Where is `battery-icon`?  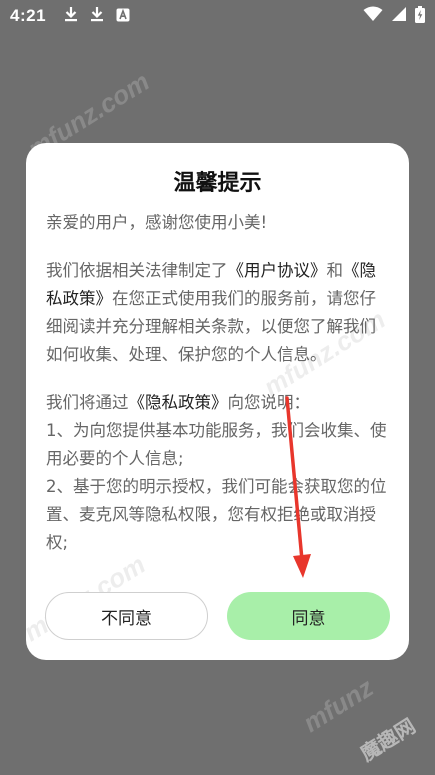 battery-icon is located at coordinates (420, 16).